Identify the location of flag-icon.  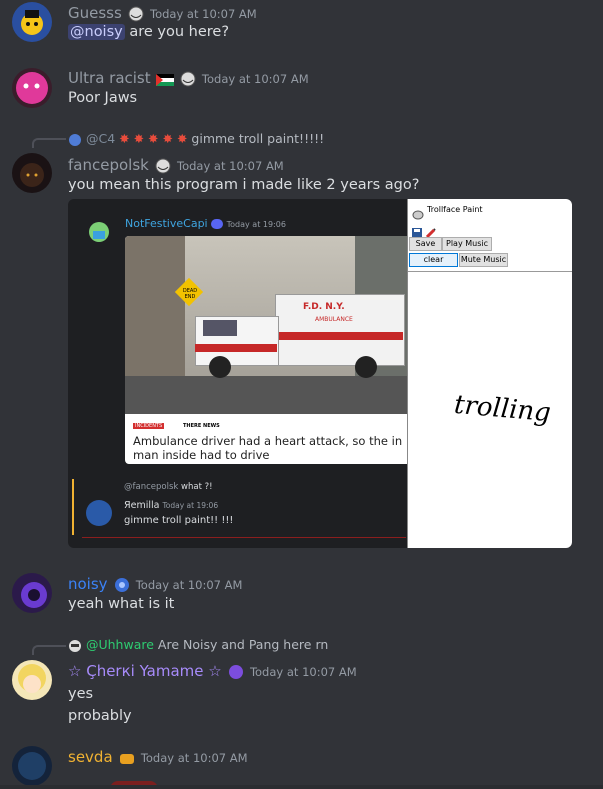
(164, 79).